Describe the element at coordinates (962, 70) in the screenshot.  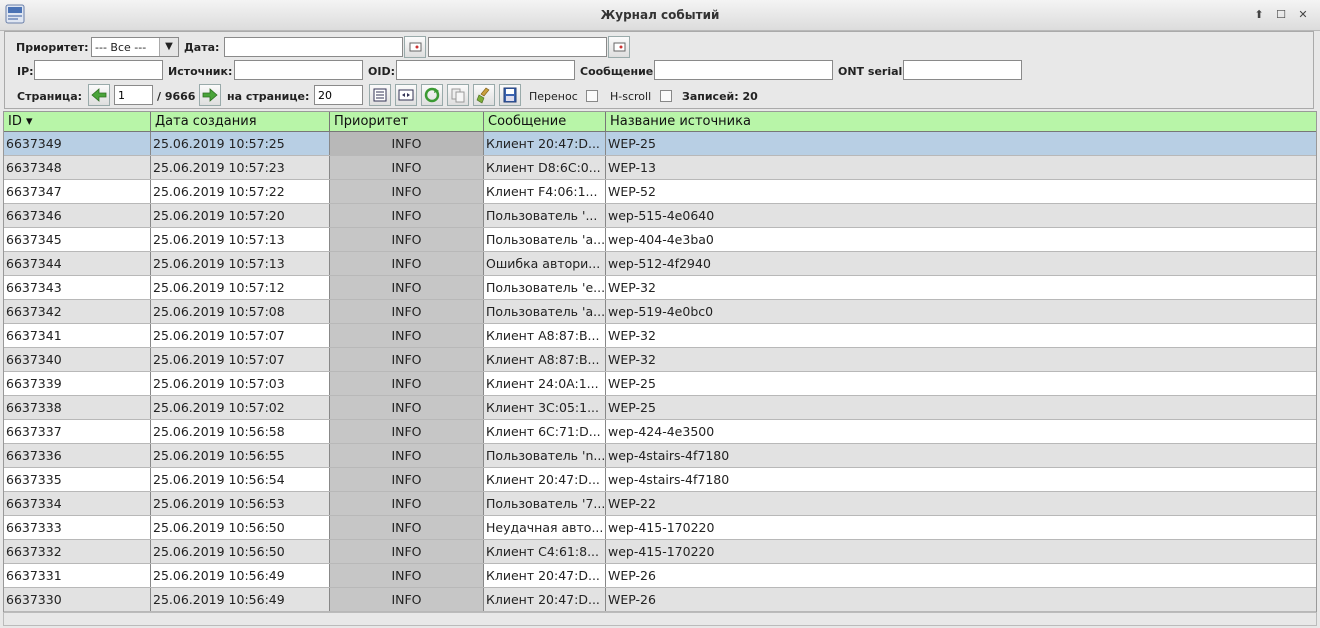
I see `ont-serial-input` at that location.